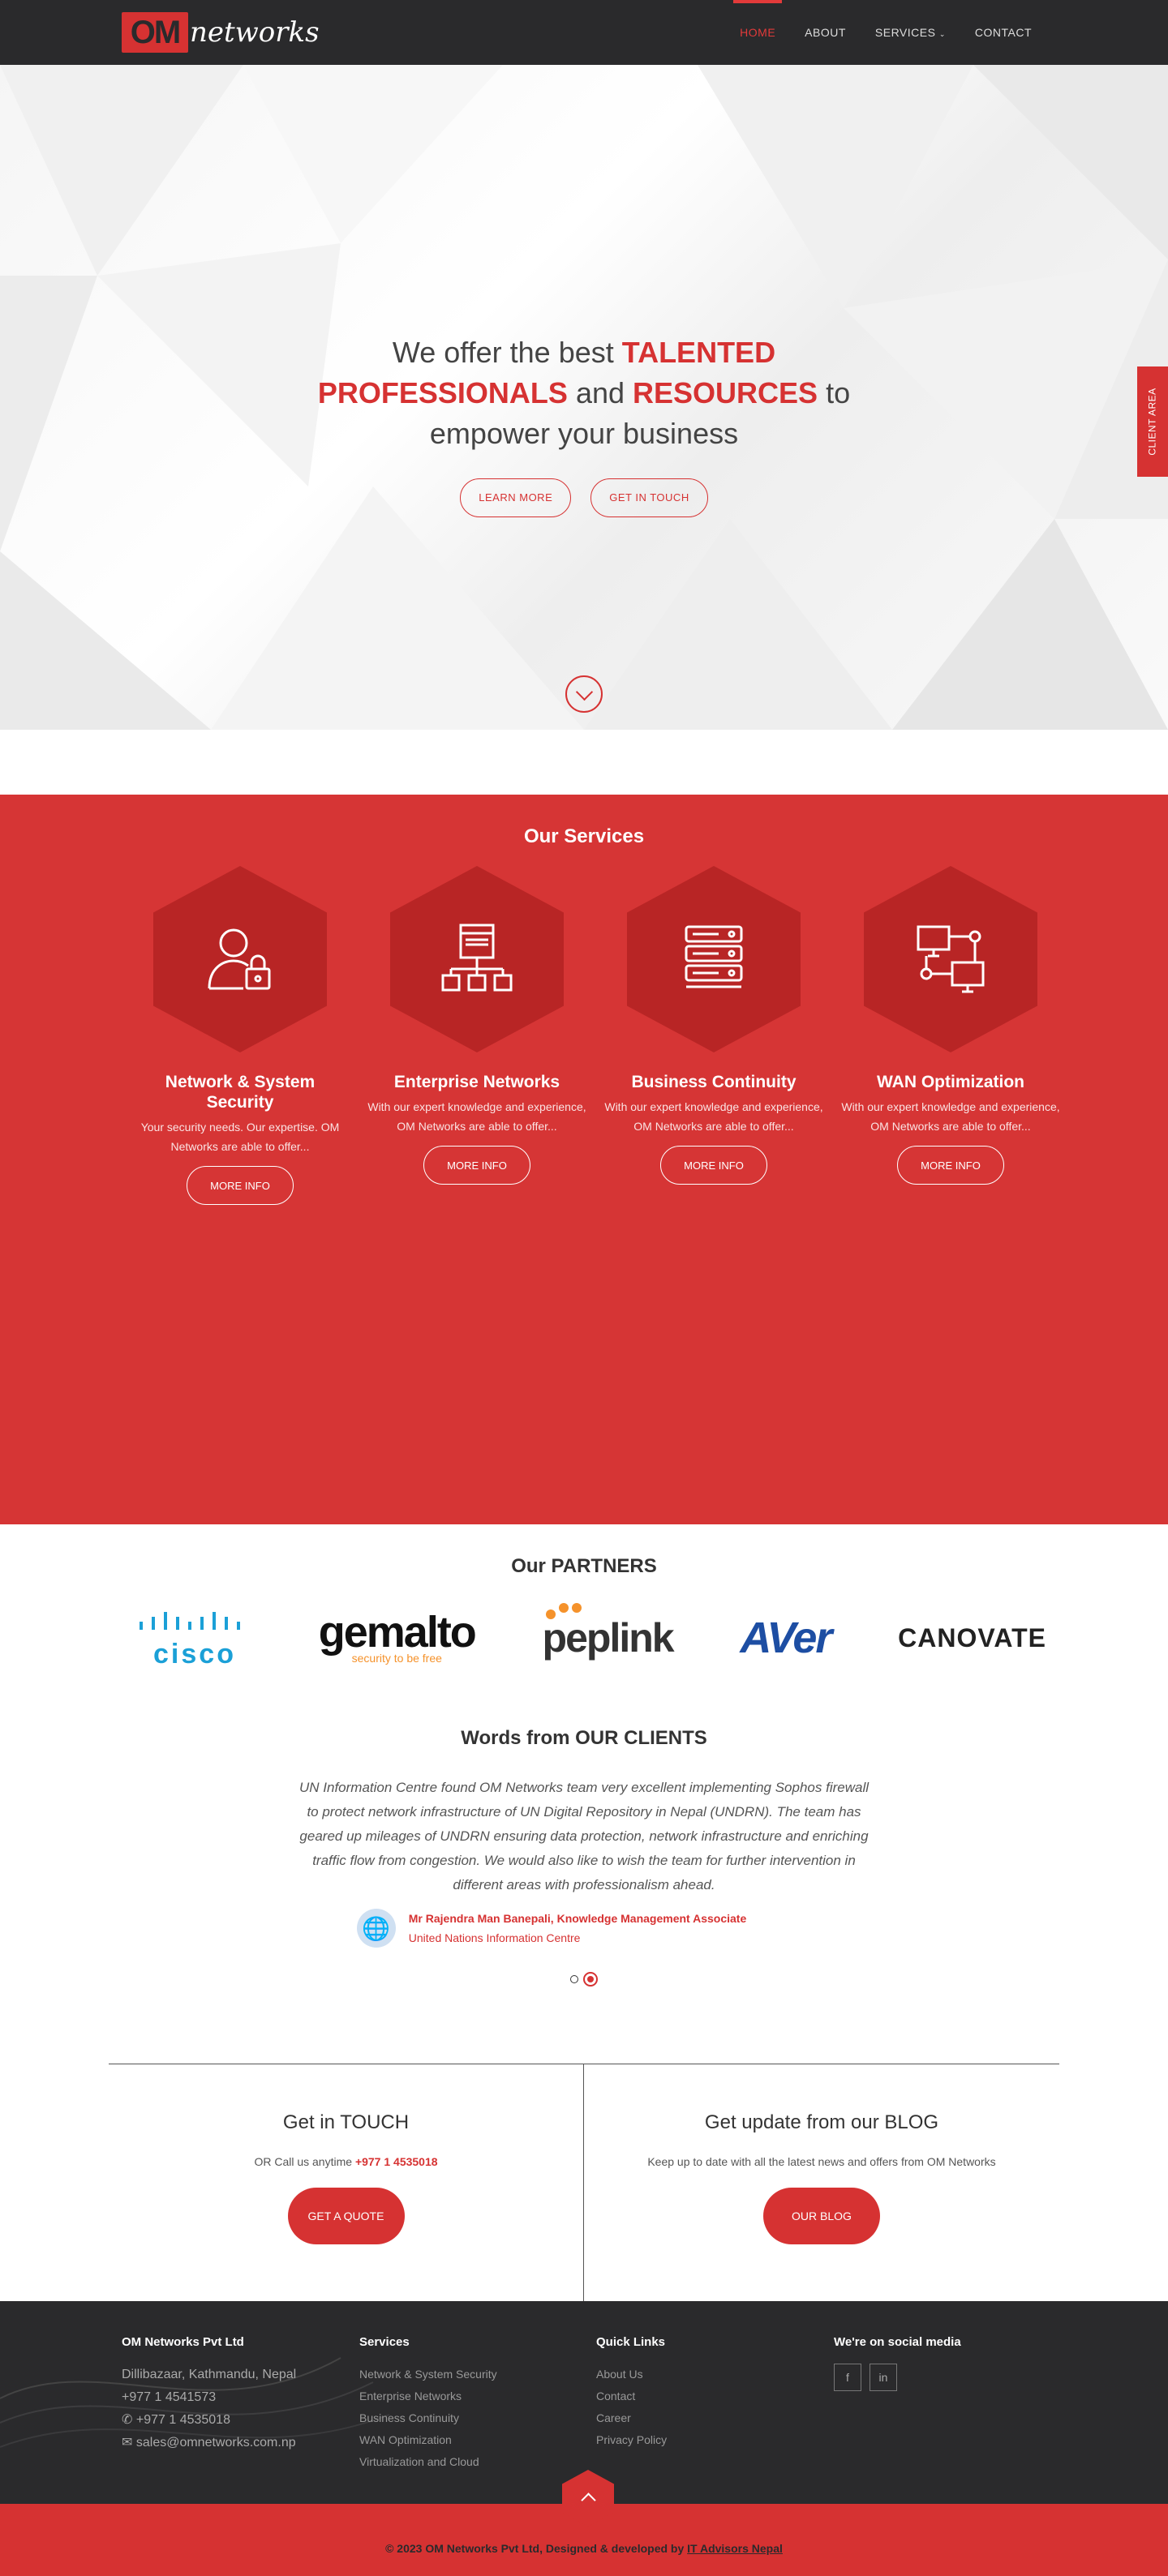 This screenshot has height=2576, width=1168. I want to click on footer-email-row: ✉ sales@omnetworks.com.np, so click(209, 2443).